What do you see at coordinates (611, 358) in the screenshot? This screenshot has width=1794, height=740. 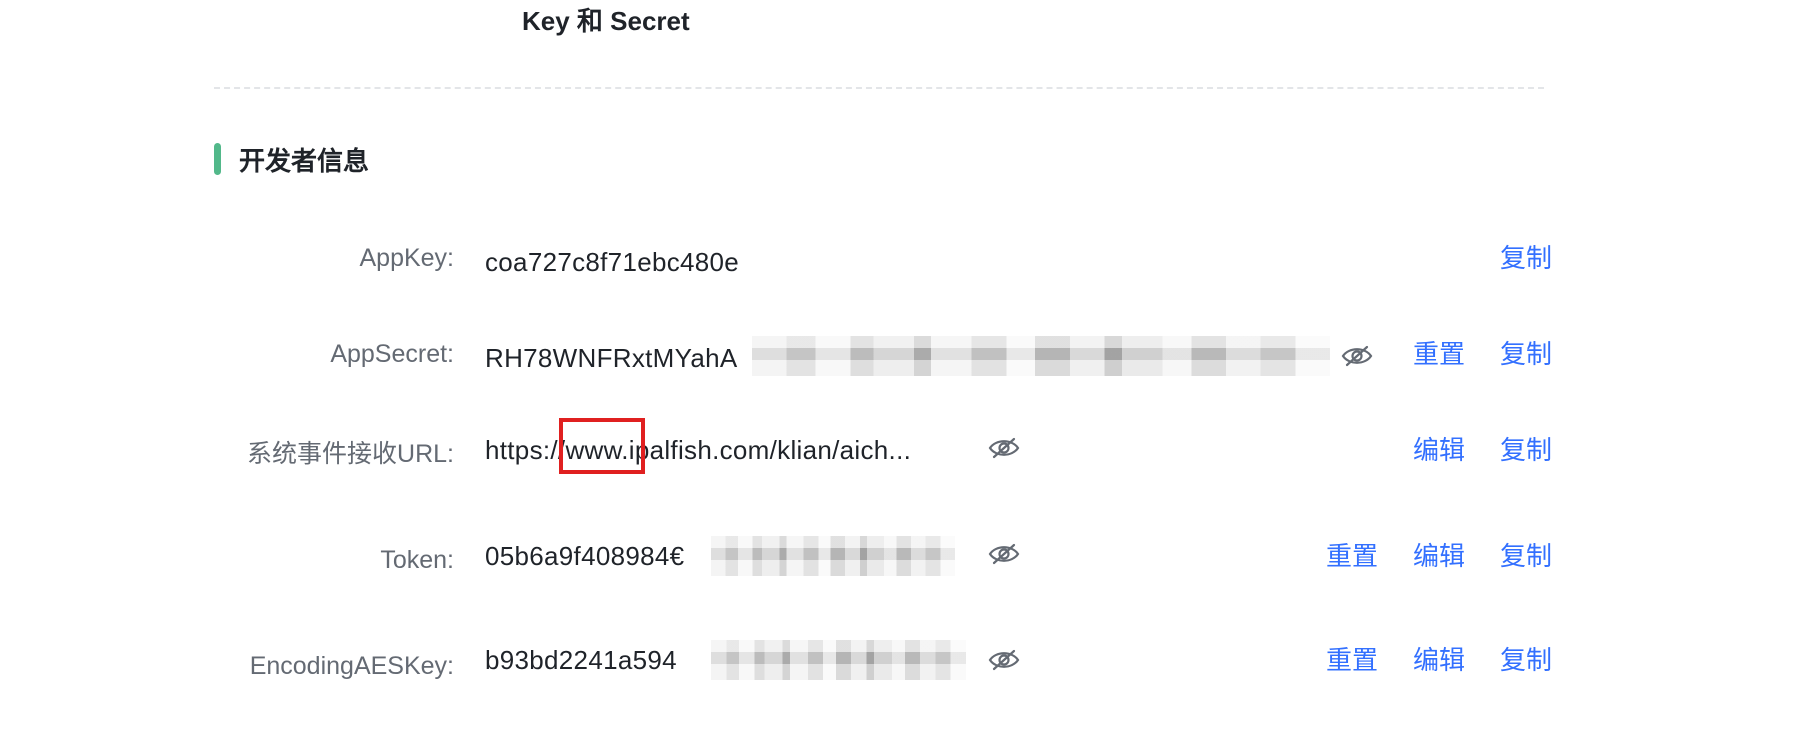 I see `appsecret-value: RH78WNFRxtMYahA` at bounding box center [611, 358].